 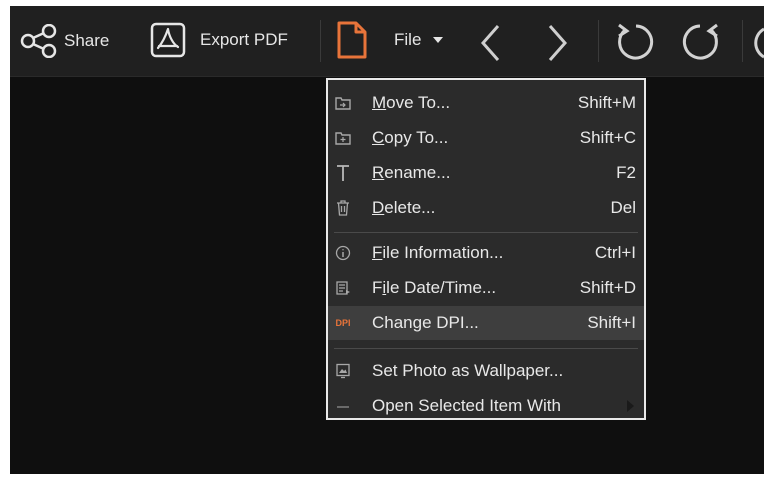 I want to click on export-pdf-label: Export PDF, so click(x=244, y=39).